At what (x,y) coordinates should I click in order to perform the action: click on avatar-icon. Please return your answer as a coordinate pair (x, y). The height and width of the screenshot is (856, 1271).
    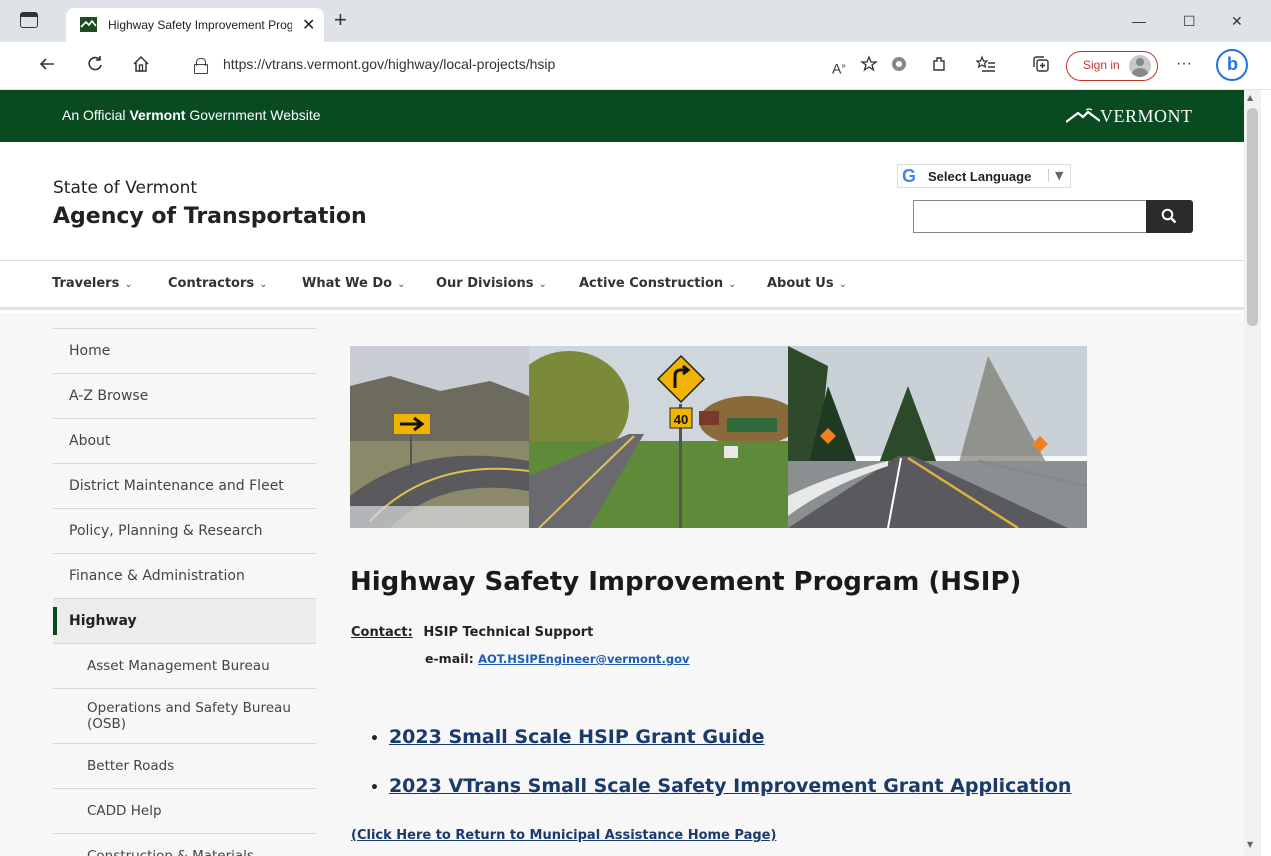
    Looking at the image, I should click on (1140, 66).